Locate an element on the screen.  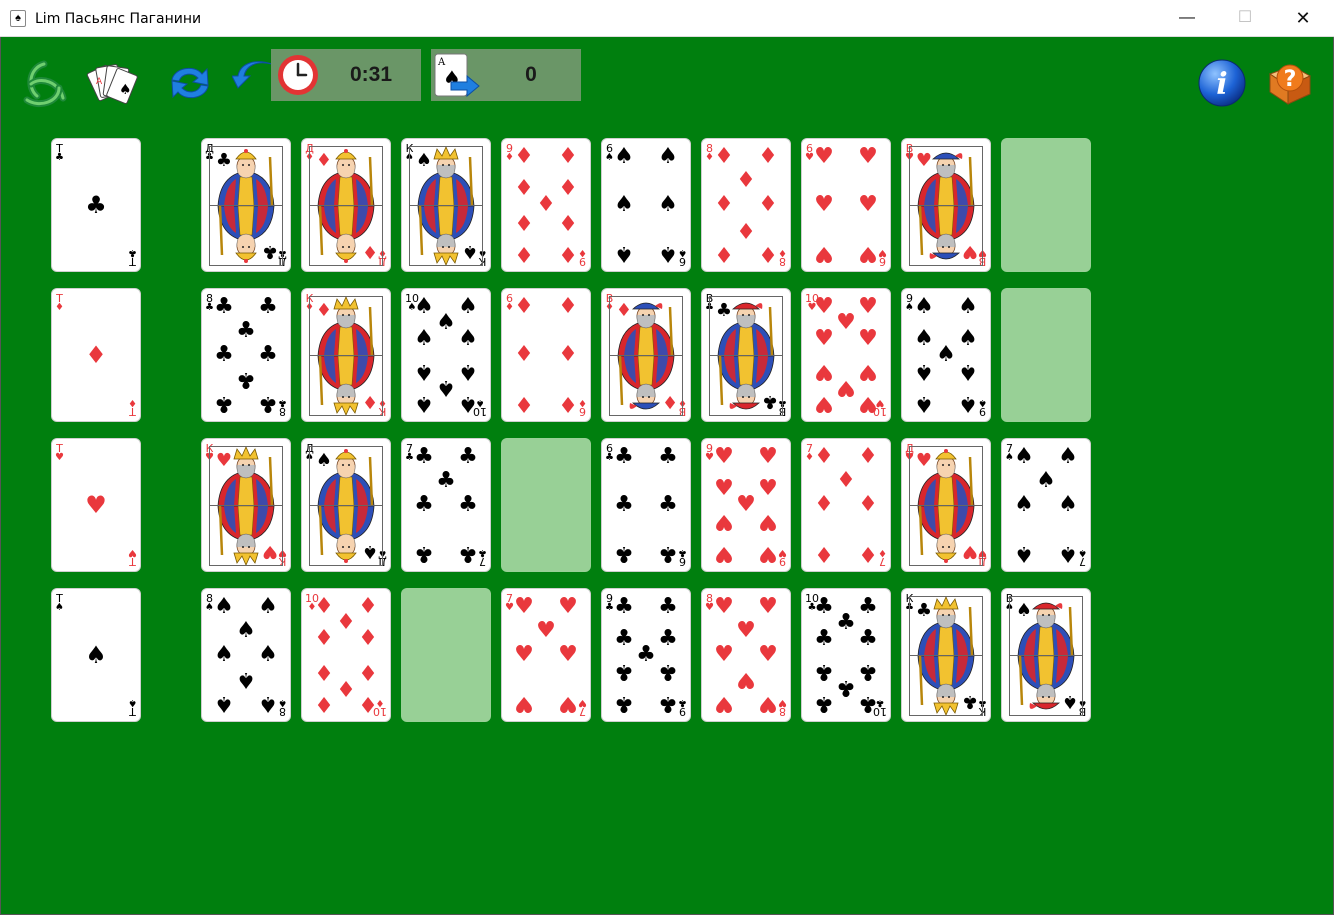
playing-card: 9 ♣ 9 ♣ ♣ ♣ ♣ ♣ ♣ ♣ ♣ ♣ ♣ is located at coordinates (646, 655).